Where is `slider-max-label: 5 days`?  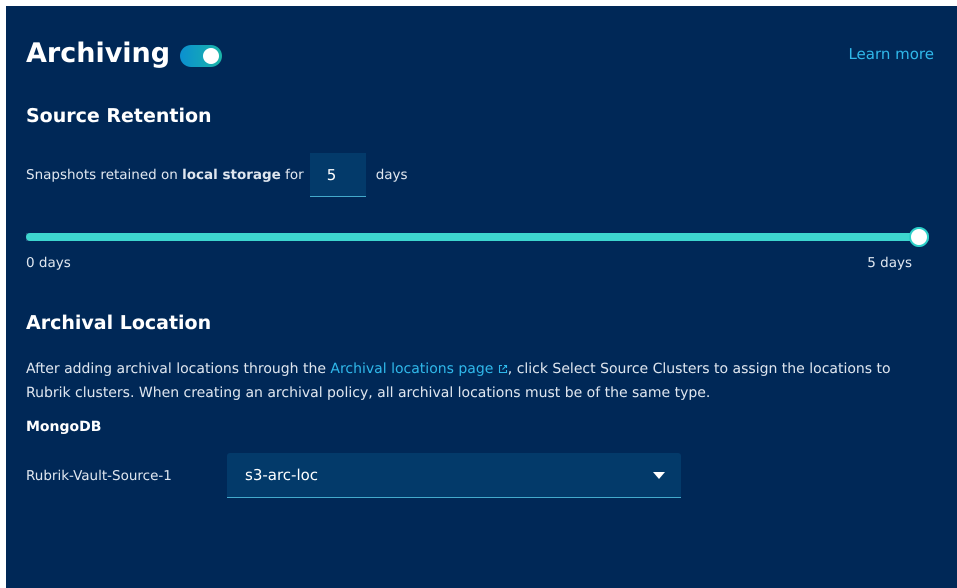 slider-max-label: 5 days is located at coordinates (889, 263).